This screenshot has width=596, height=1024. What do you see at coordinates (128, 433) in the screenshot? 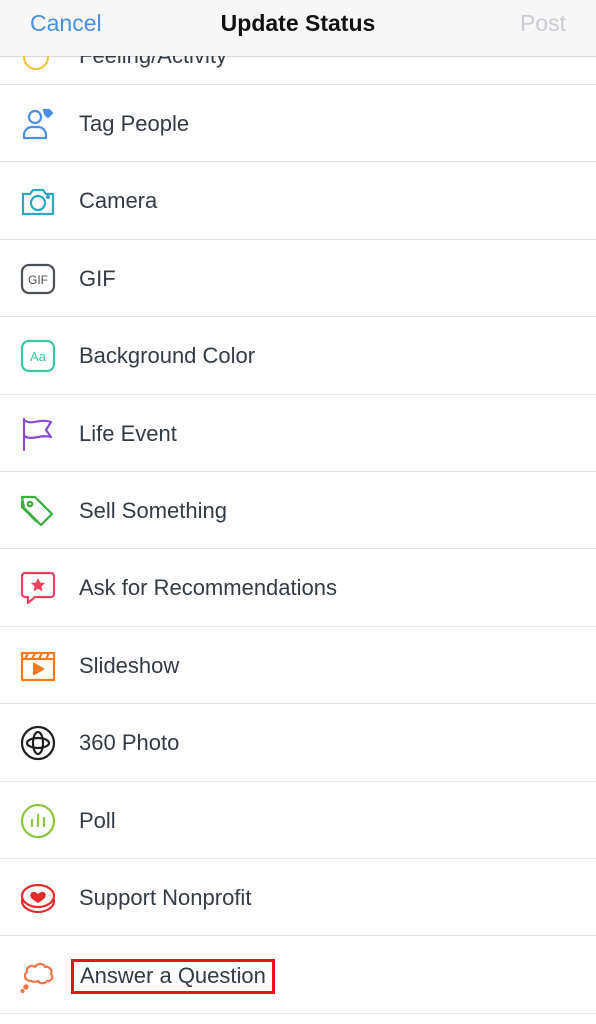
I see `list-item-label: Life Event` at bounding box center [128, 433].